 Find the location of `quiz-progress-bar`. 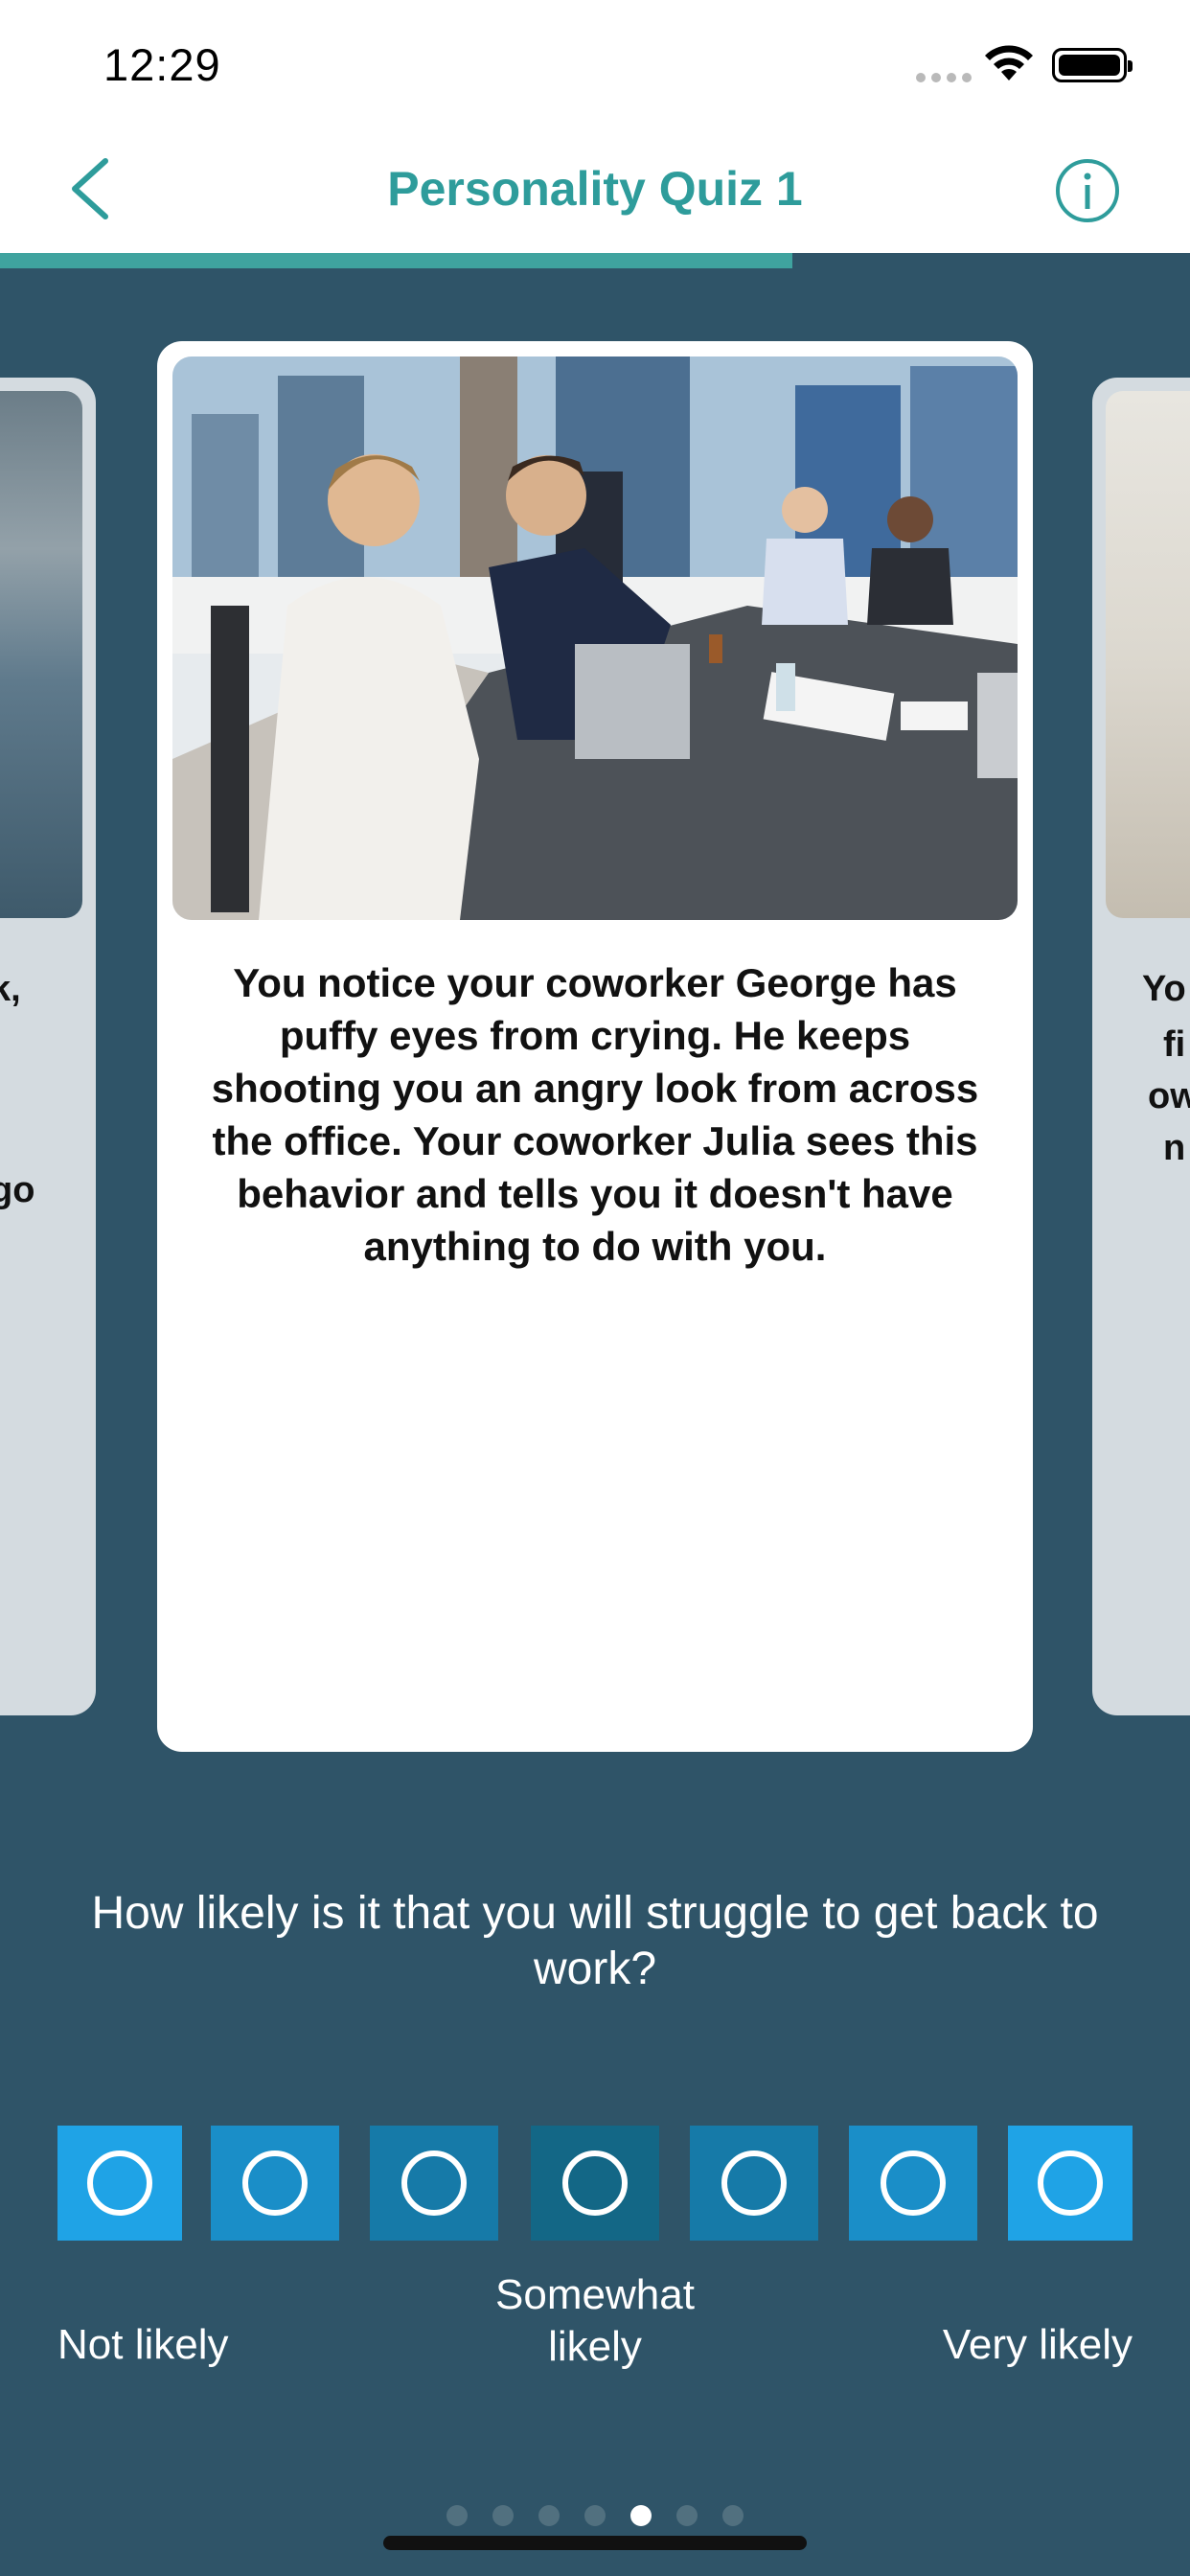

quiz-progress-bar is located at coordinates (595, 260).